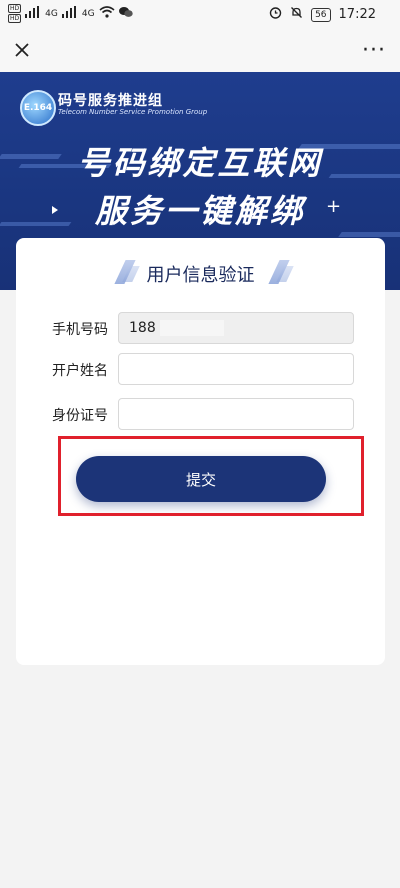  I want to click on card-title-row: 用户信息验证, so click(200, 273).